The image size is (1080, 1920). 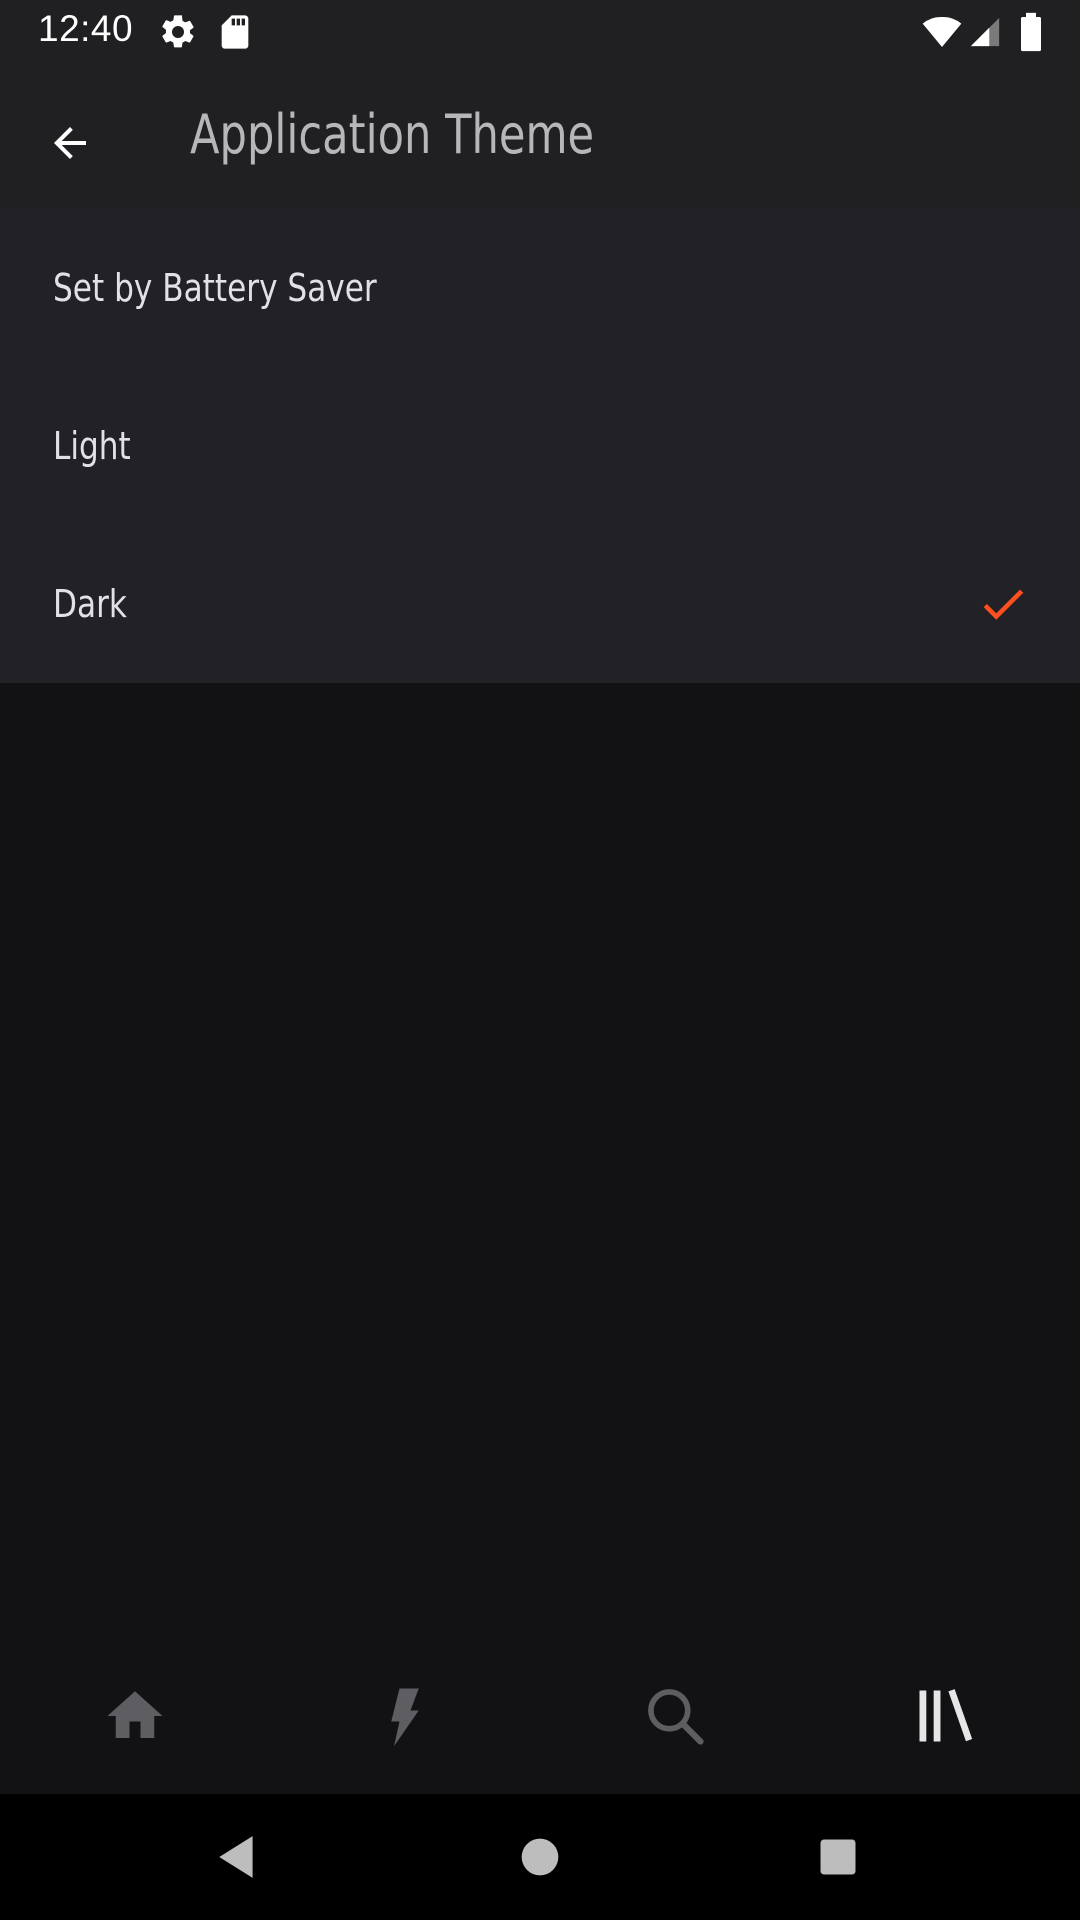 I want to click on option-dark: Dark, so click(x=540, y=604).